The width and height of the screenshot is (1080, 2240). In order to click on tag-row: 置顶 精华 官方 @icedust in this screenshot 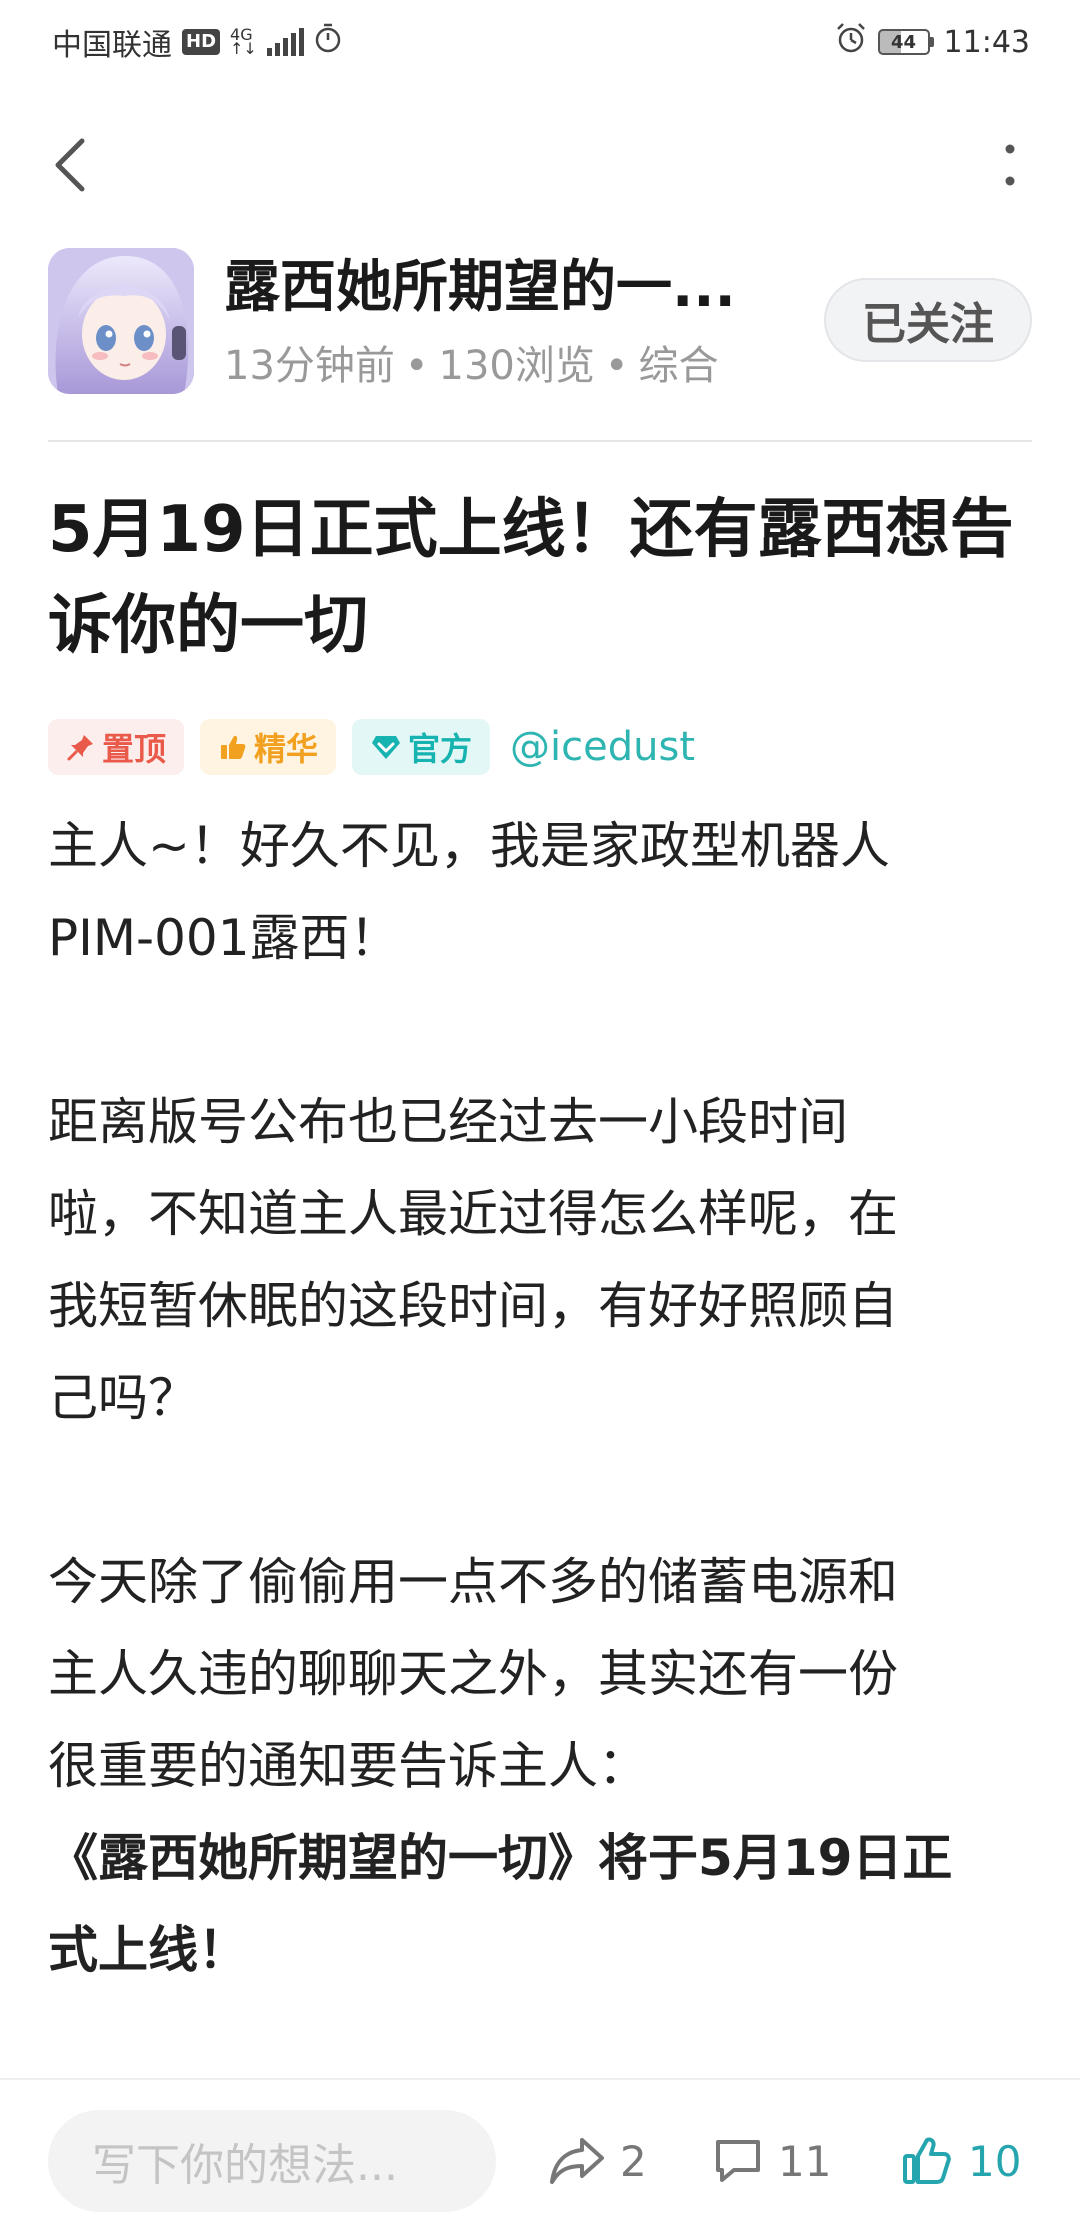, I will do `click(371, 747)`.